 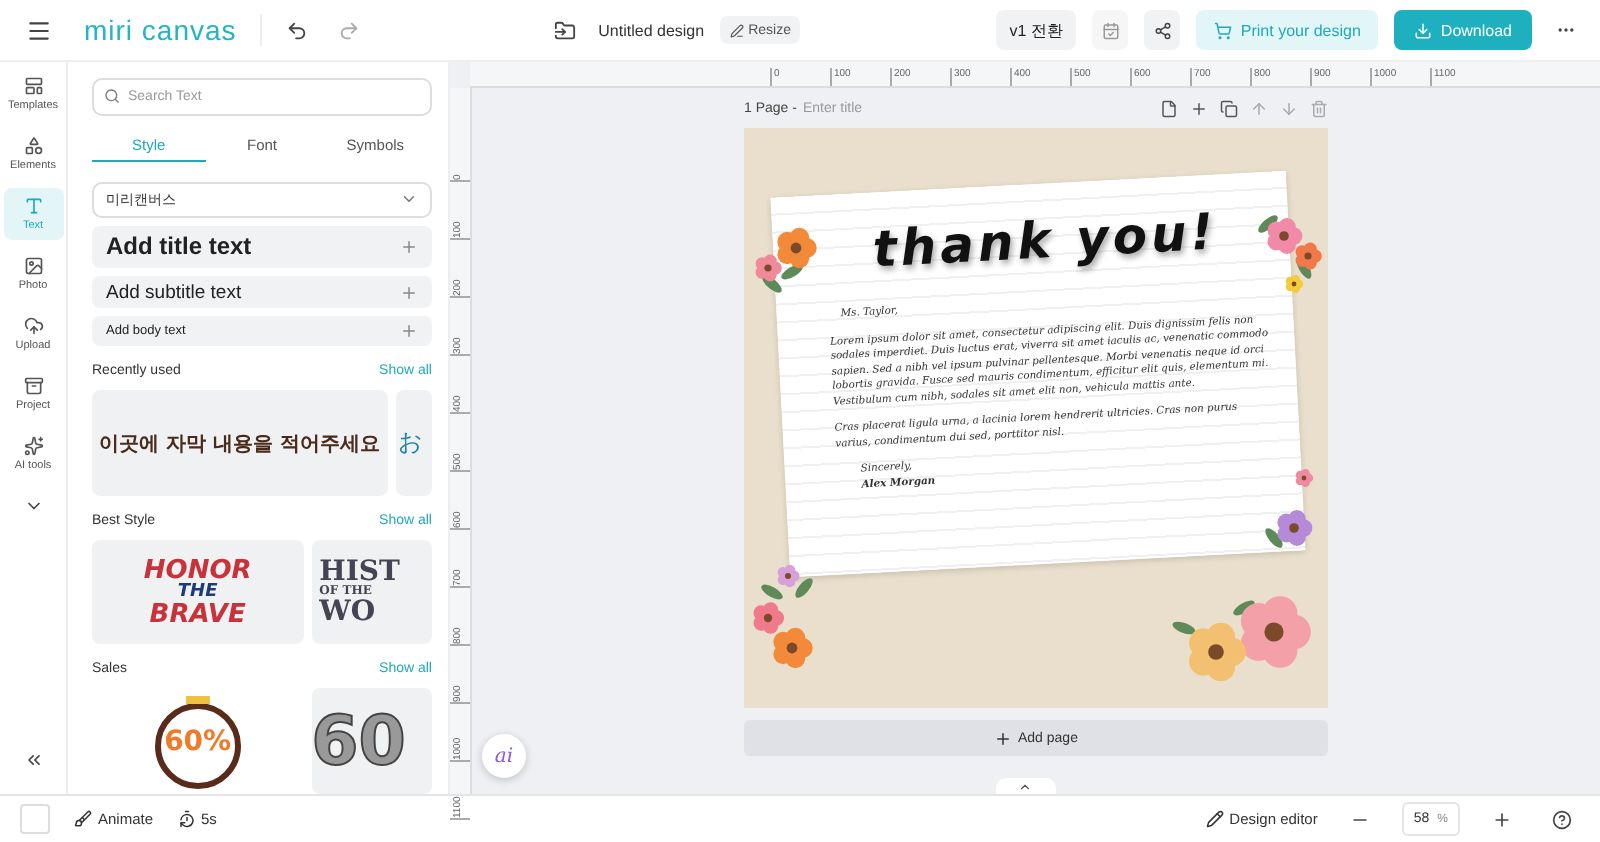 What do you see at coordinates (262, 292) in the screenshot?
I see `add-text-button: Add subtitle text` at bounding box center [262, 292].